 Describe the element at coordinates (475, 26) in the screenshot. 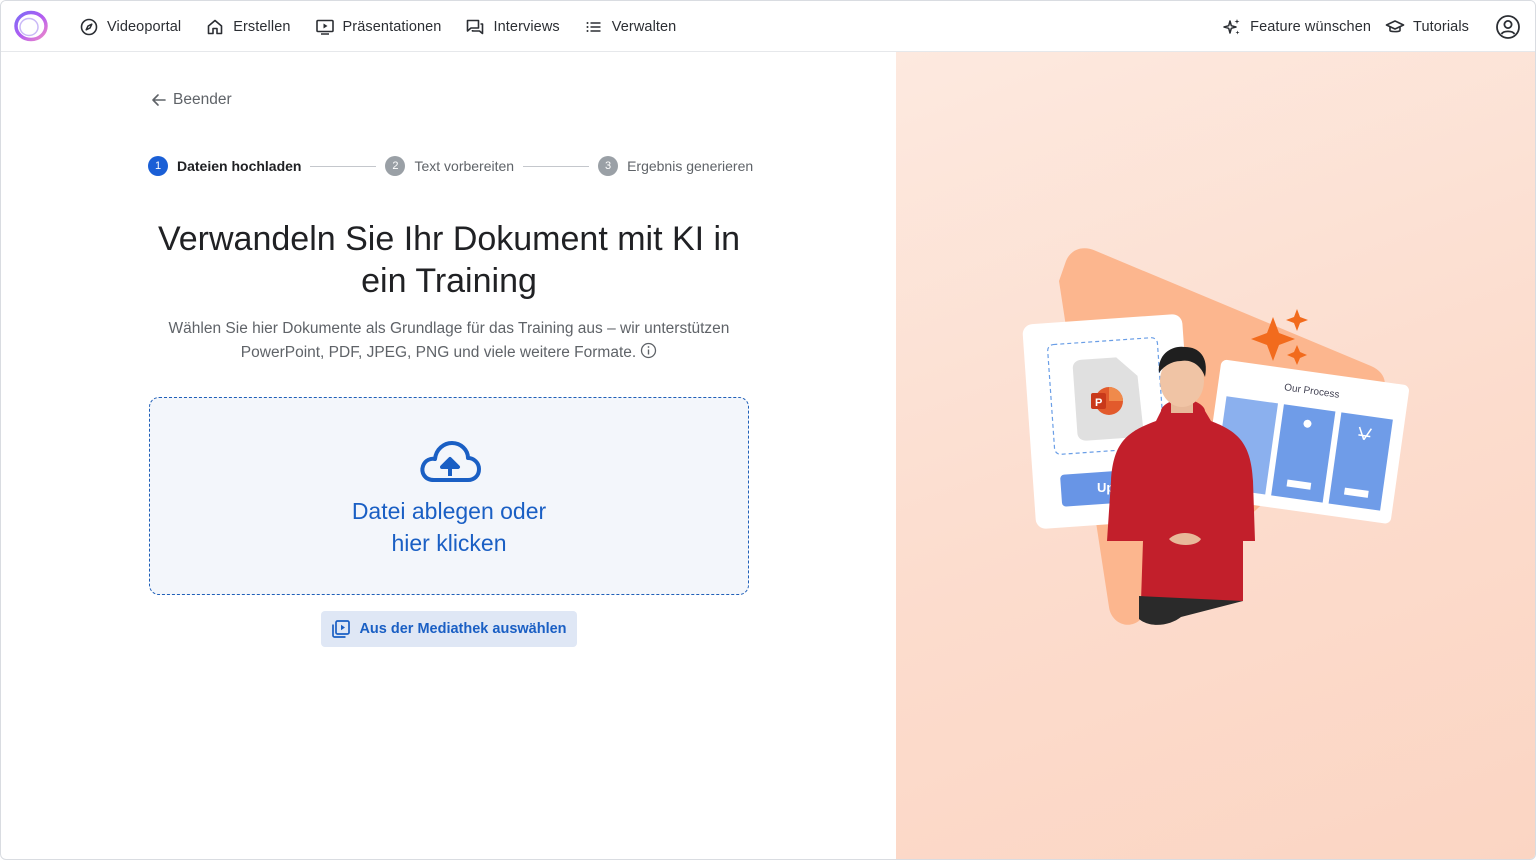

I see `chat-icon` at that location.